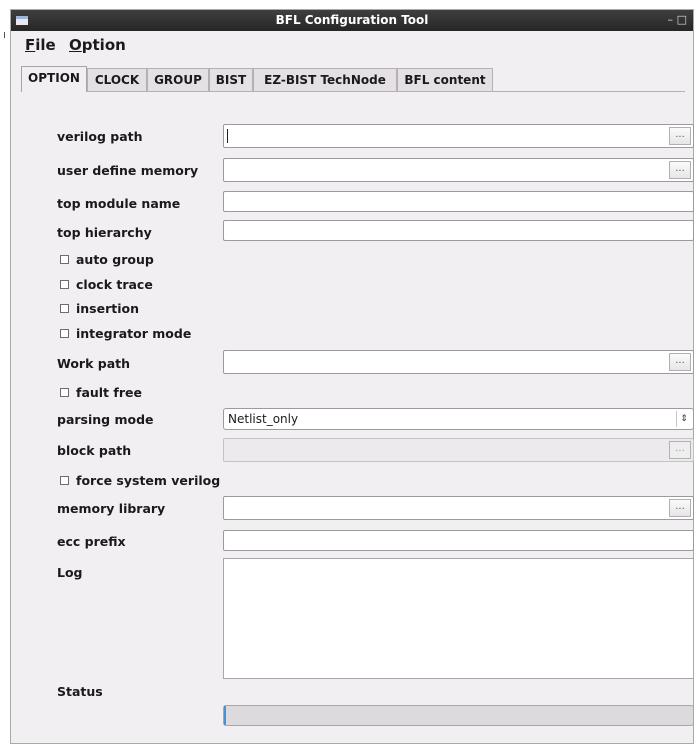 This screenshot has height=745, width=695. Describe the element at coordinates (352, 44) in the screenshot. I see `menu-bar: File Option` at that location.